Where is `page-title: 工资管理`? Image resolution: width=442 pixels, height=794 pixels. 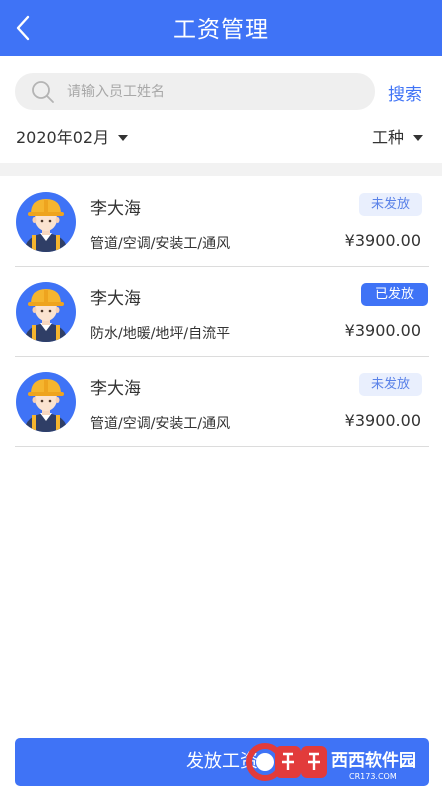
page-title: 工资管理 is located at coordinates (221, 30).